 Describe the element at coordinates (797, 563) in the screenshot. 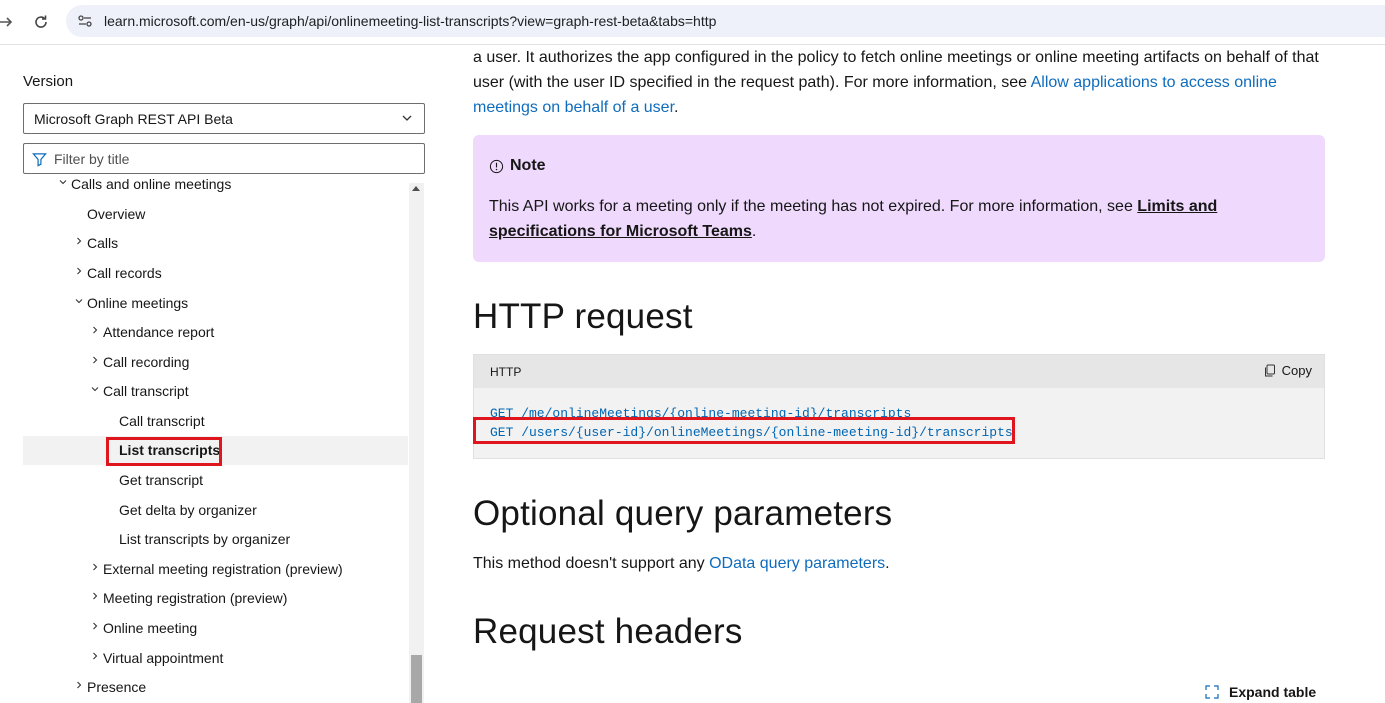

I see `odata-query-parameters-link: OData query parameters` at that location.